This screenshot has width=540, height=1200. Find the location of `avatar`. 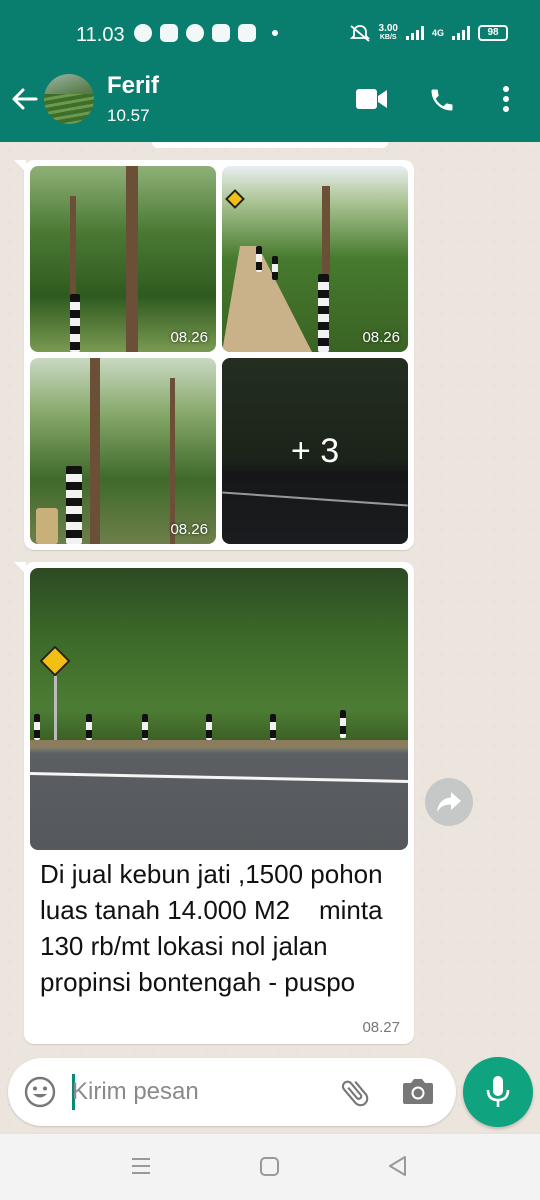

avatar is located at coordinates (69, 99).